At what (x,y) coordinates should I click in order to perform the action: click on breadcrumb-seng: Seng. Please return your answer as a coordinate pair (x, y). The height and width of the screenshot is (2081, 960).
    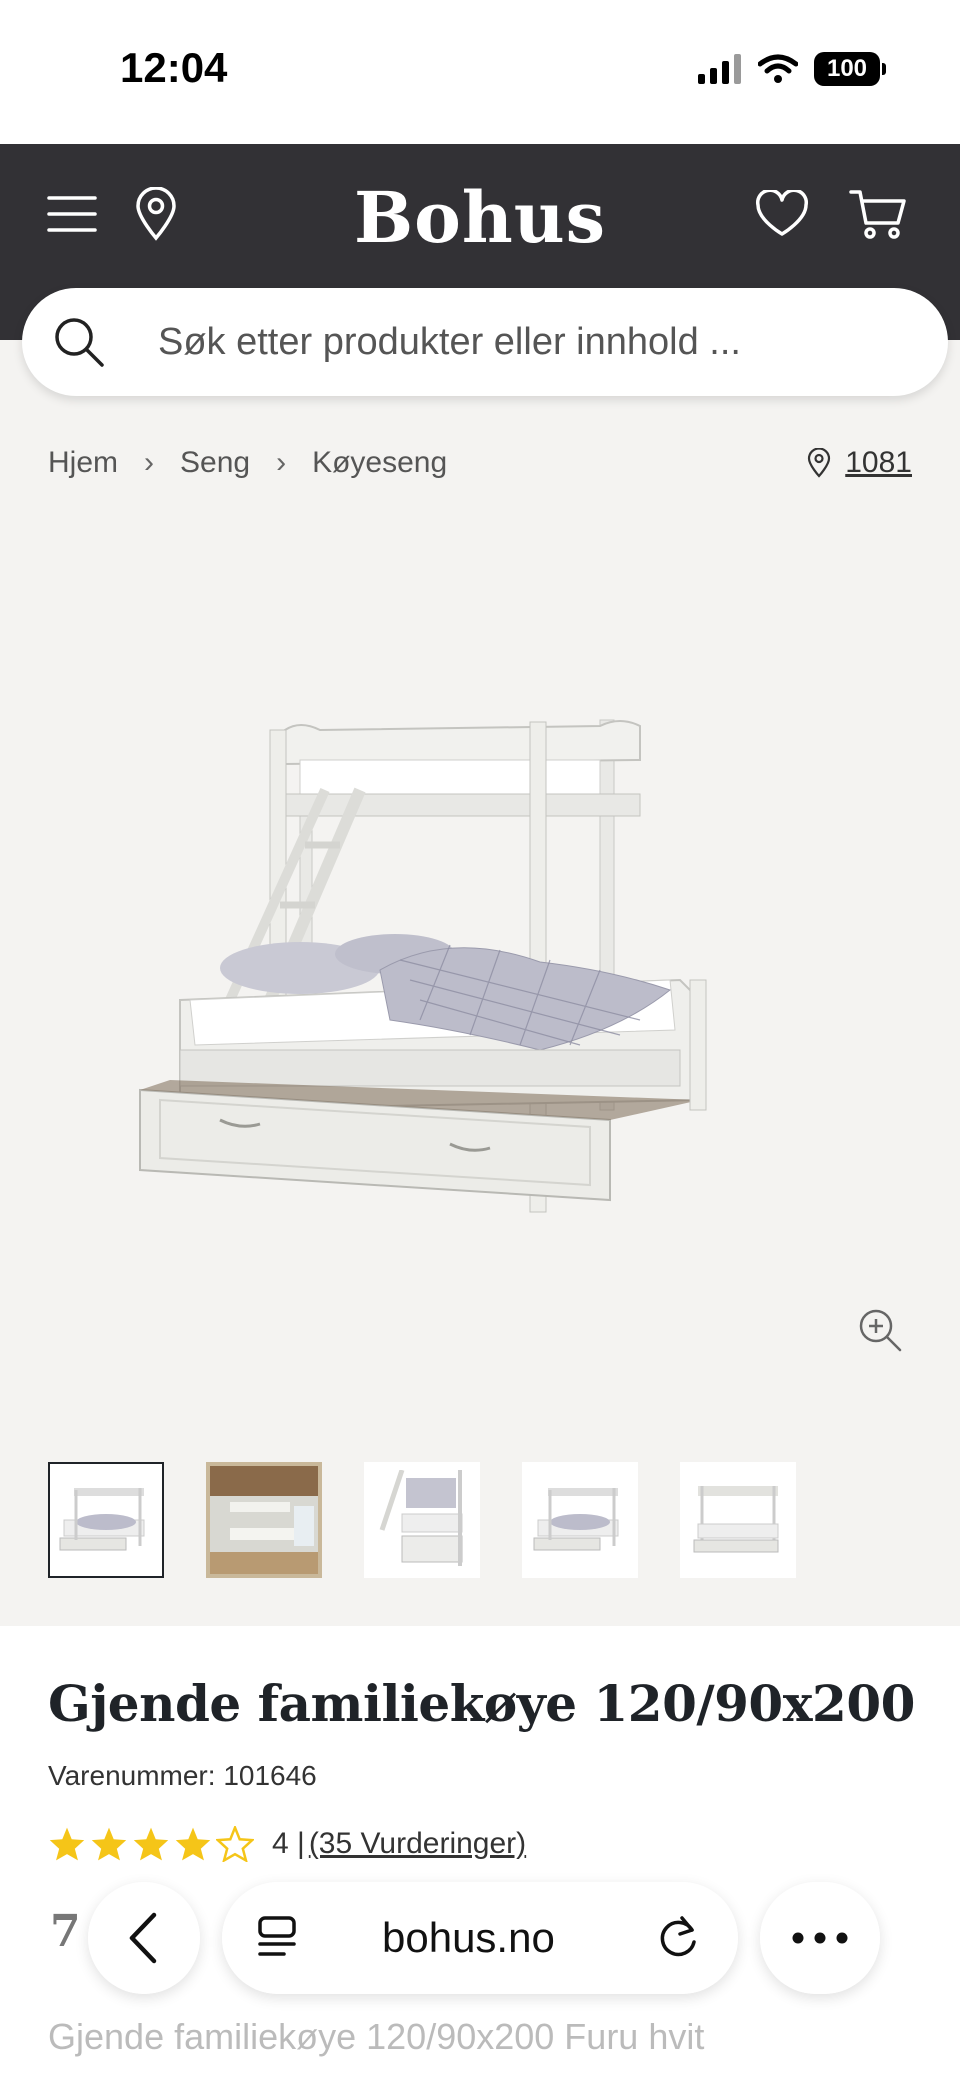
    Looking at the image, I should click on (215, 463).